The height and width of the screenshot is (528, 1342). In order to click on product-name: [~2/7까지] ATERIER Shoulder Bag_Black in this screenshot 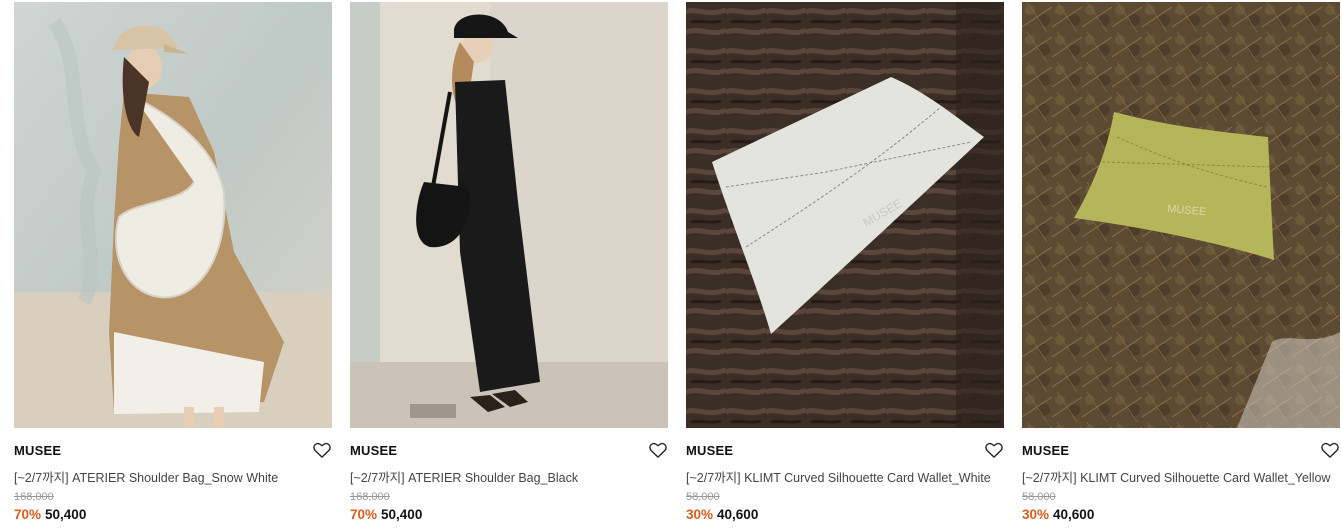, I will do `click(509, 476)`.